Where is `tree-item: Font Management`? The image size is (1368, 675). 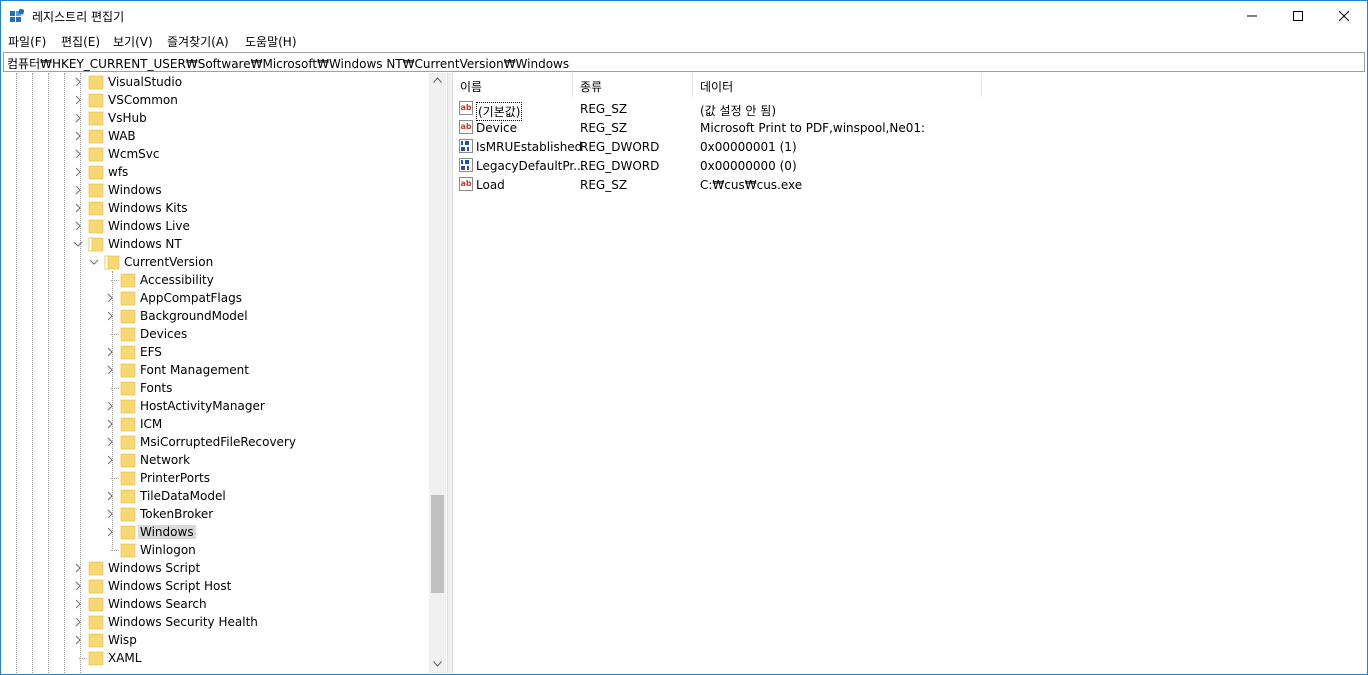 tree-item: Font Management is located at coordinates (216, 370).